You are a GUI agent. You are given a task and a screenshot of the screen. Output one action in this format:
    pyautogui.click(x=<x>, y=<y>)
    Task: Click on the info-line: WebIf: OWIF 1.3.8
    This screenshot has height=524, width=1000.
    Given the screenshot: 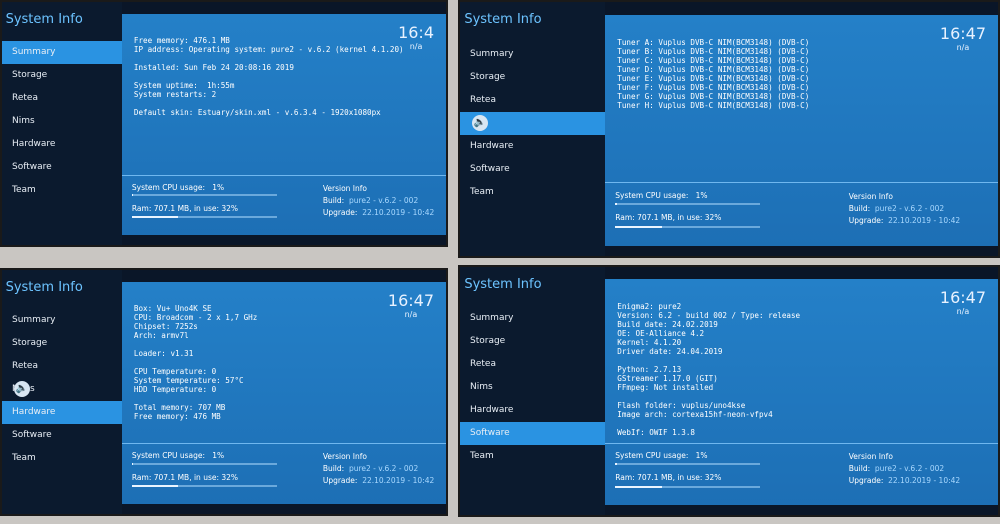 What is the action you would take?
    pyautogui.click(x=656, y=432)
    